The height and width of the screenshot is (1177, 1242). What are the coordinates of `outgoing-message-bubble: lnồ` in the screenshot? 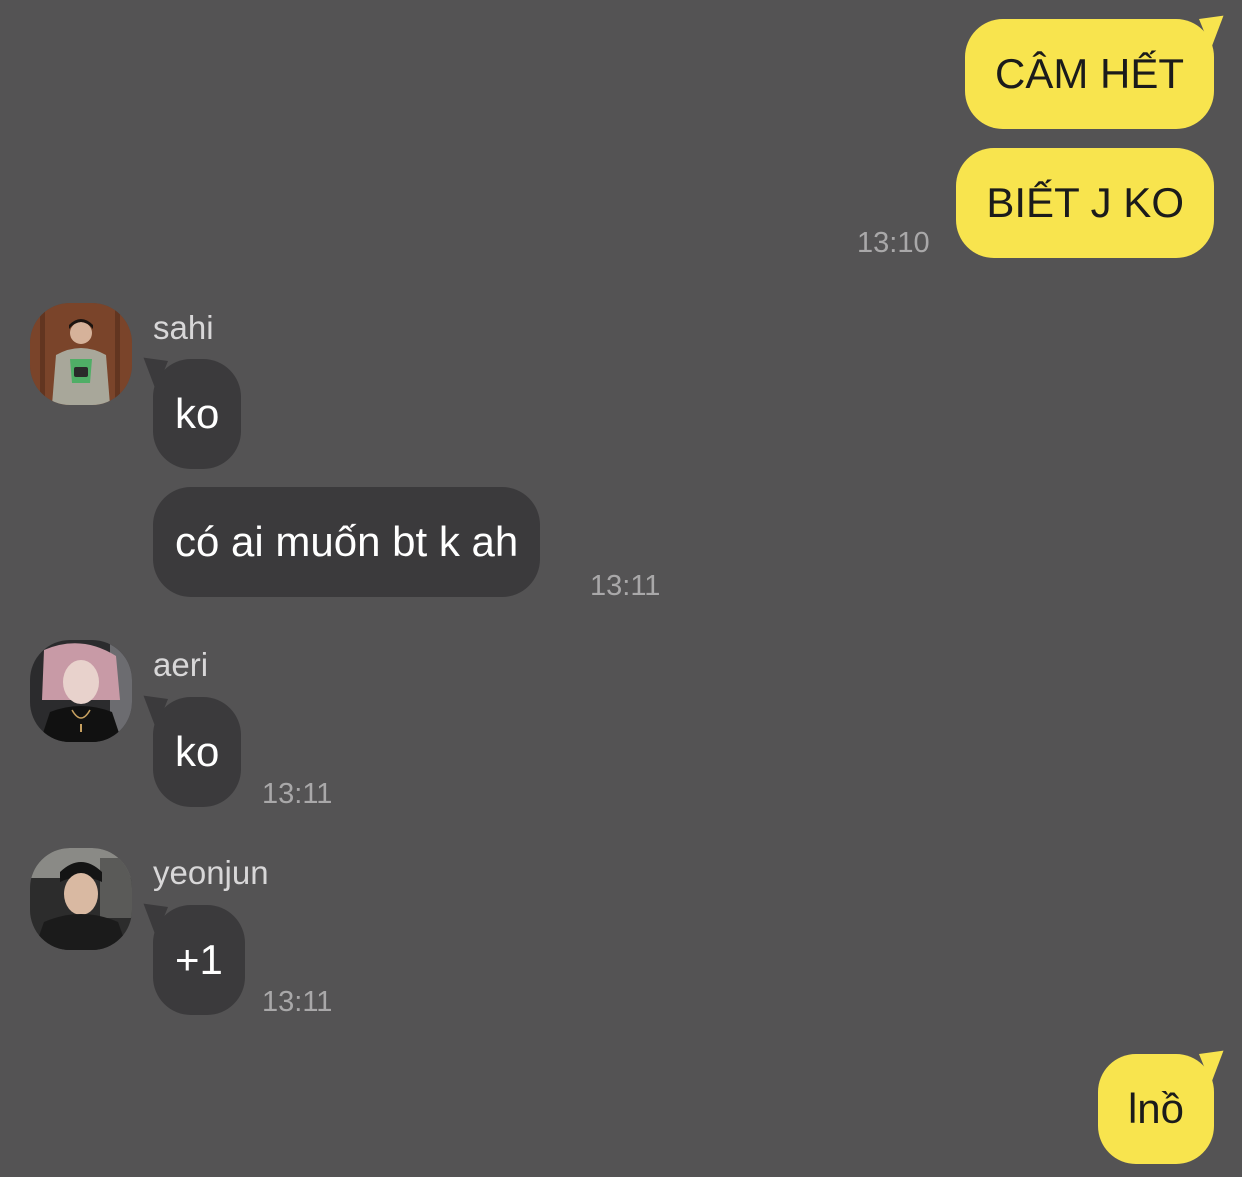 It's located at (1165, 1104).